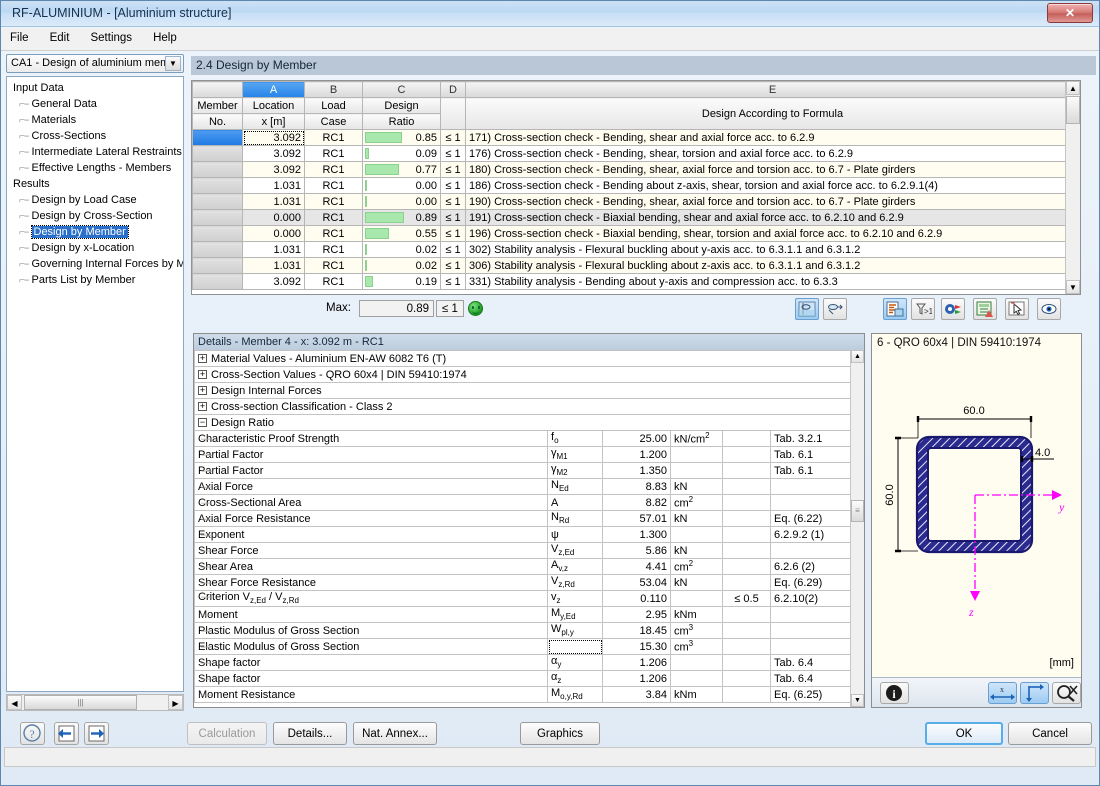 This screenshot has height=786, width=1100. What do you see at coordinates (80, 702) in the screenshot?
I see `scrollbar-thumb: |||` at bounding box center [80, 702].